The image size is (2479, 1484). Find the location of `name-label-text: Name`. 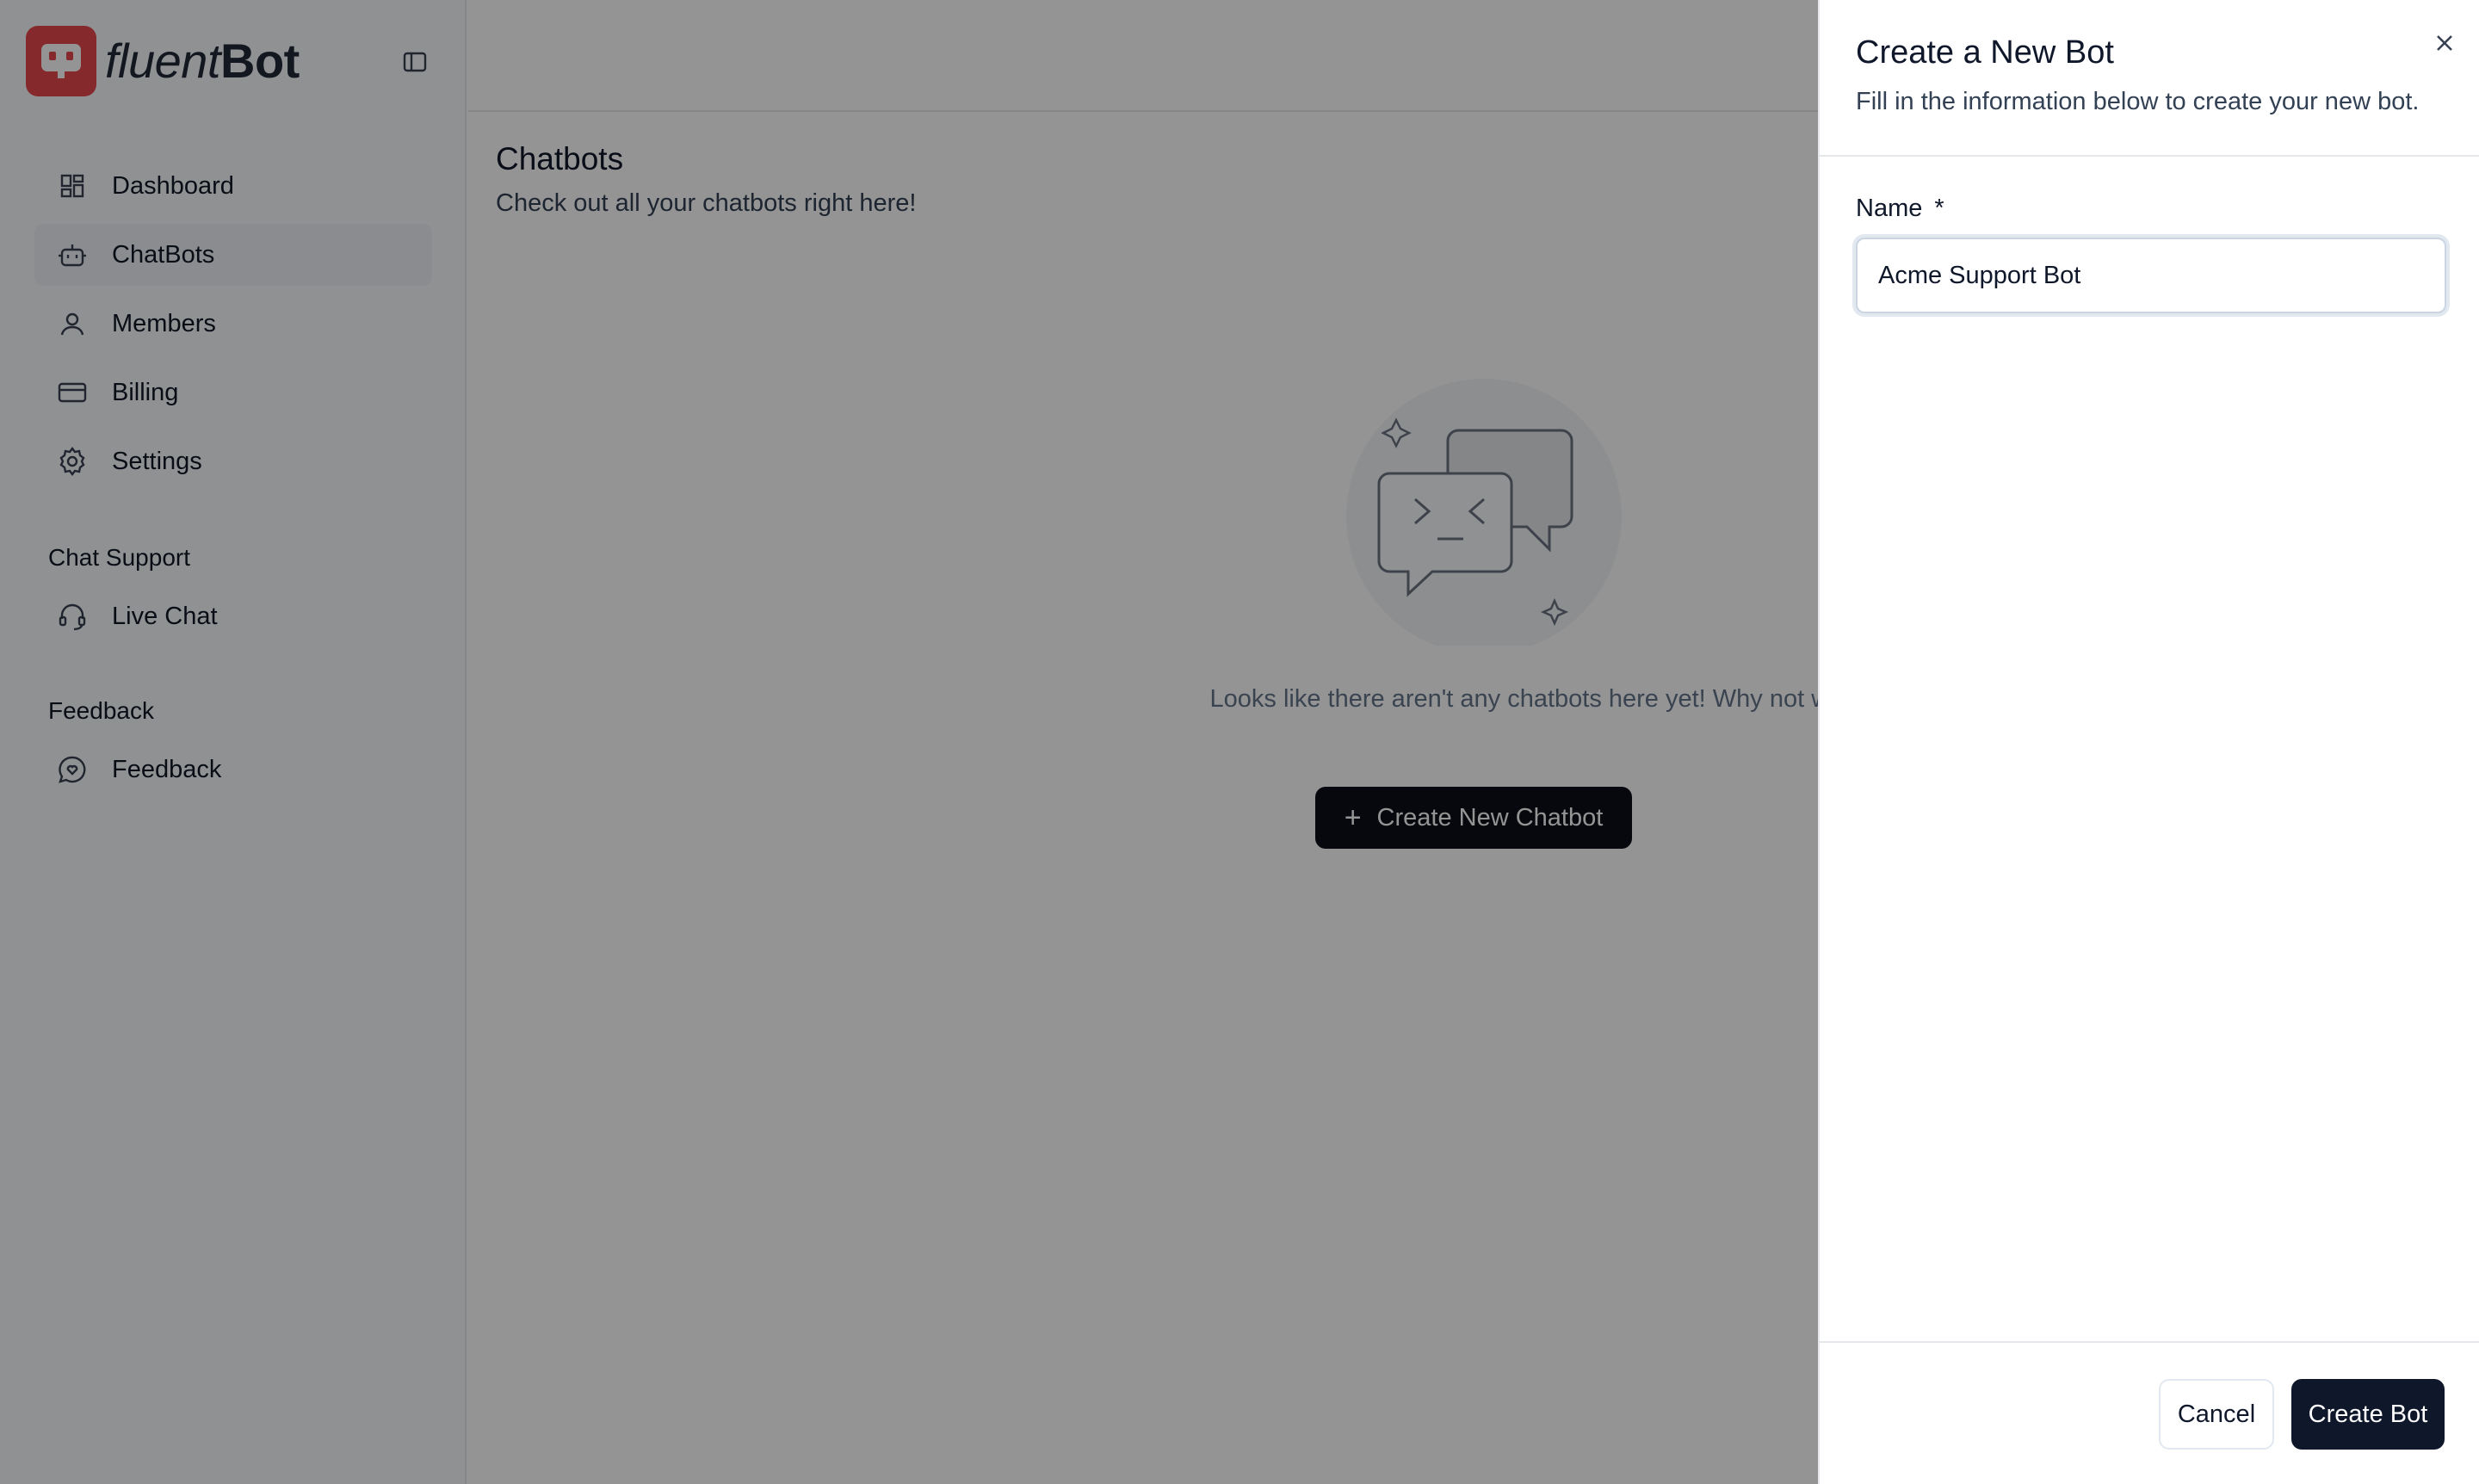

name-label-text: Name is located at coordinates (1889, 208).